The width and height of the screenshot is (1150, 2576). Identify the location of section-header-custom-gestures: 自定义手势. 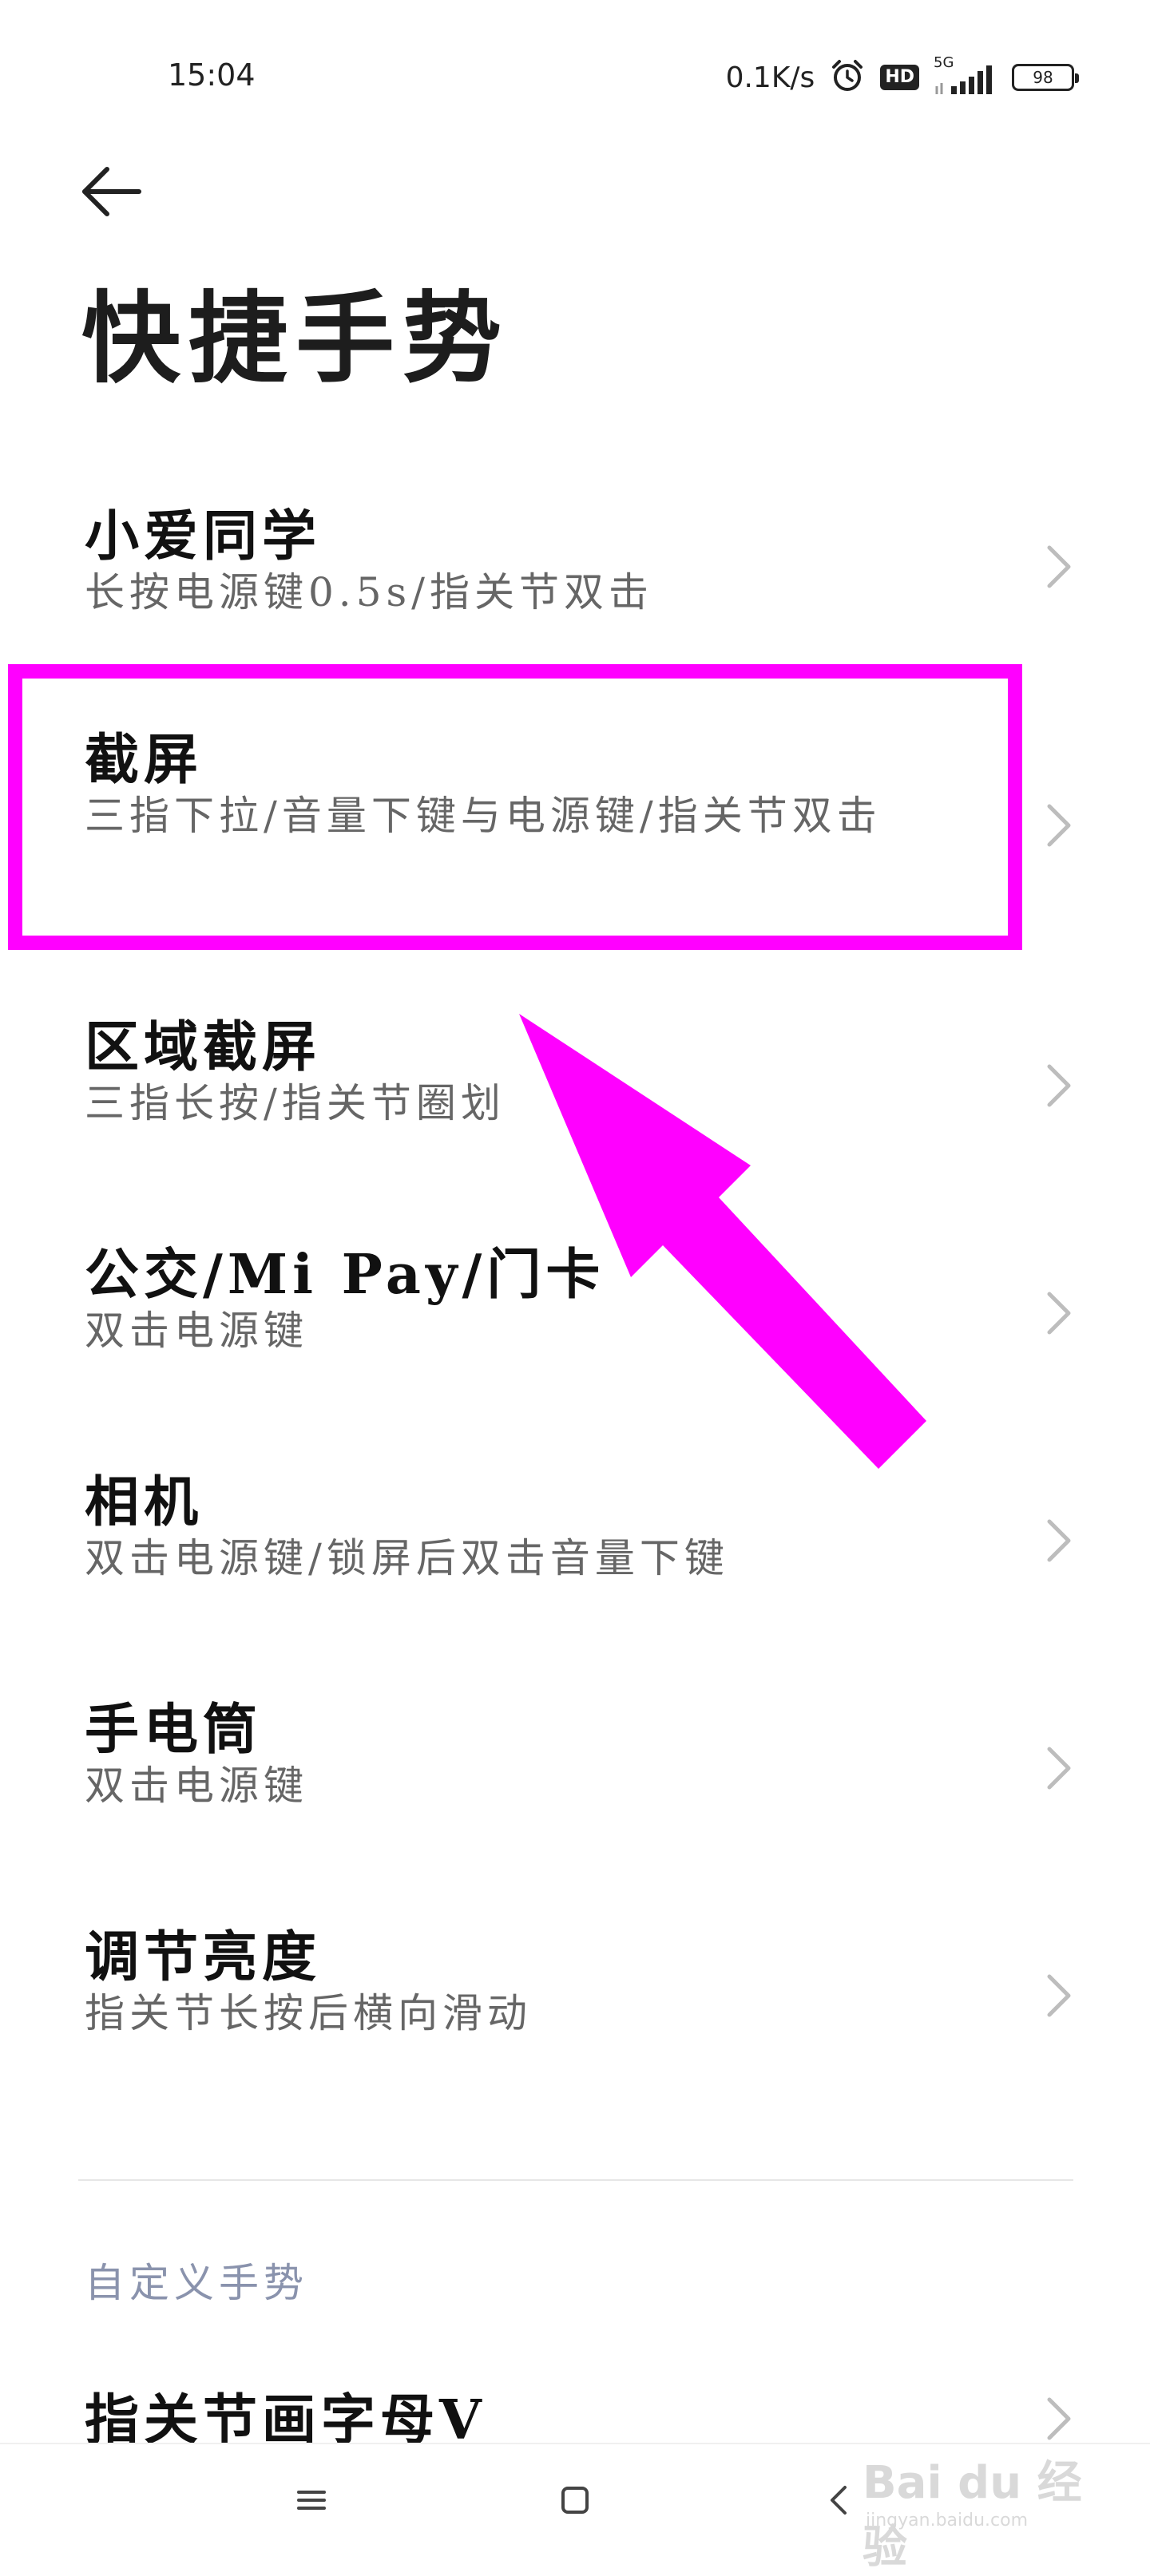
(197, 2283).